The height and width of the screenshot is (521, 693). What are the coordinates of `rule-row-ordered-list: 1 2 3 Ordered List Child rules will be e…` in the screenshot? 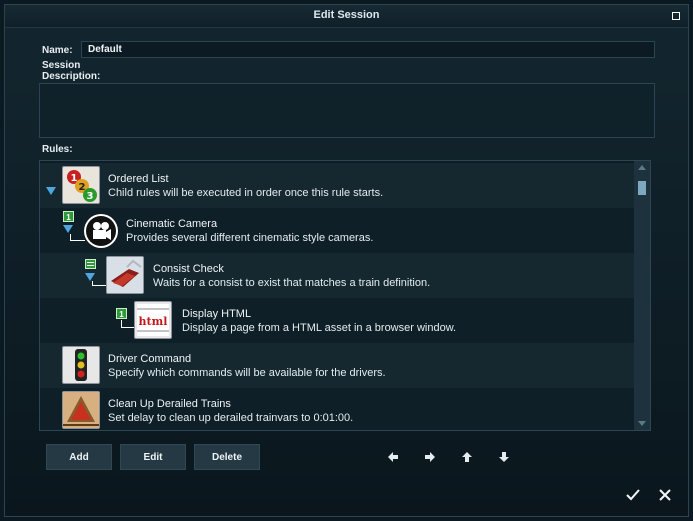 It's located at (337, 185).